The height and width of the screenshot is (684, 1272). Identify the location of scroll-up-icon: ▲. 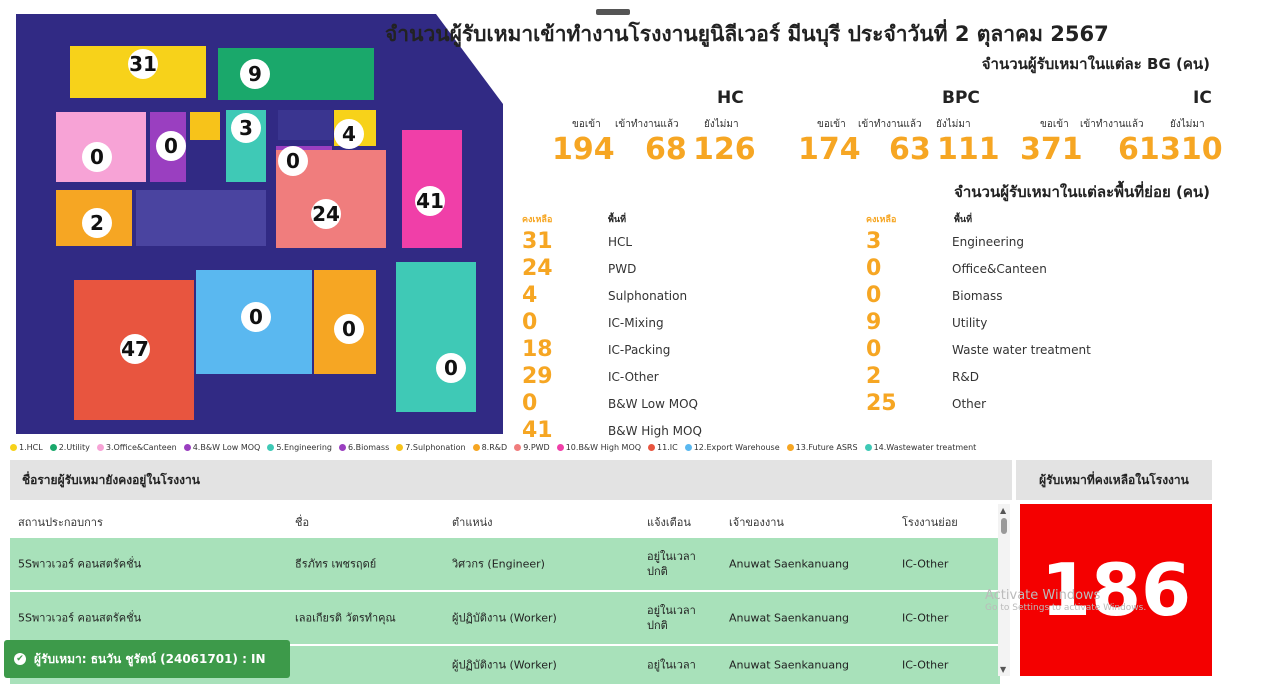
(1003, 510).